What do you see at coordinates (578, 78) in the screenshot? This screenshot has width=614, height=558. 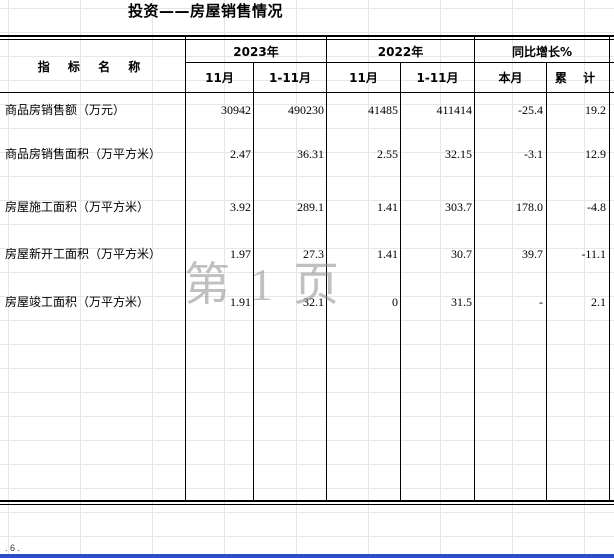 I see `sub-header-cumulative: 累 计` at bounding box center [578, 78].